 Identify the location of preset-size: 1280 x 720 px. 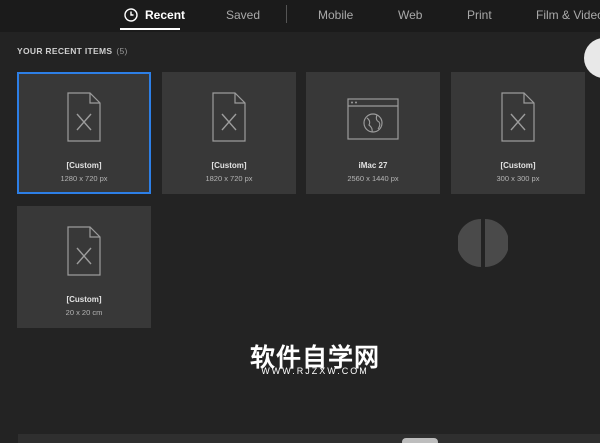
(84, 178).